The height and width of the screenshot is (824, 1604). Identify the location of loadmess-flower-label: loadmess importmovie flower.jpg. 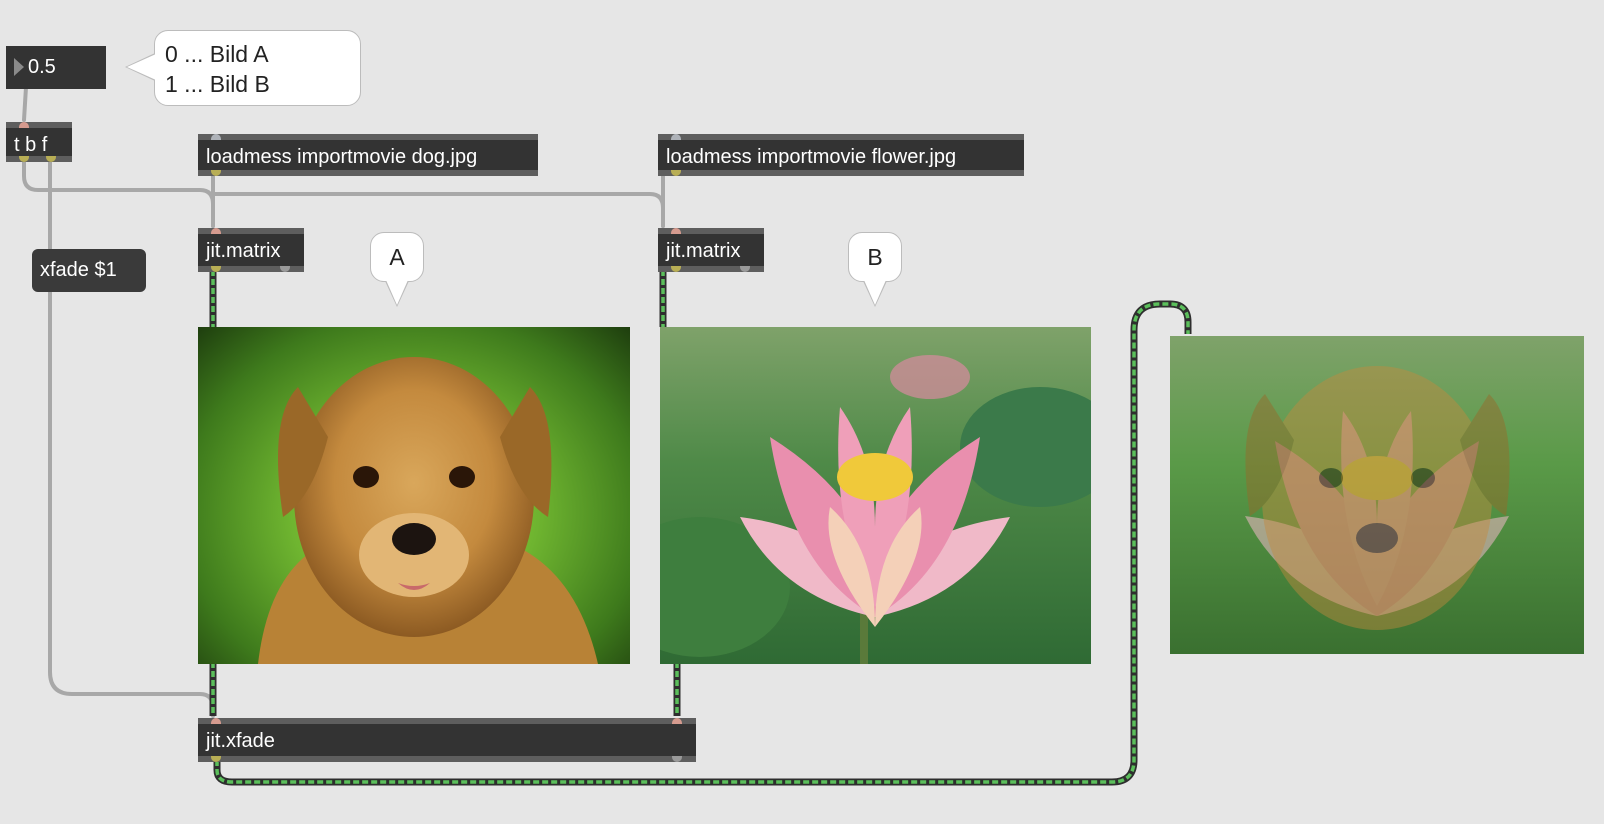
(811, 157).